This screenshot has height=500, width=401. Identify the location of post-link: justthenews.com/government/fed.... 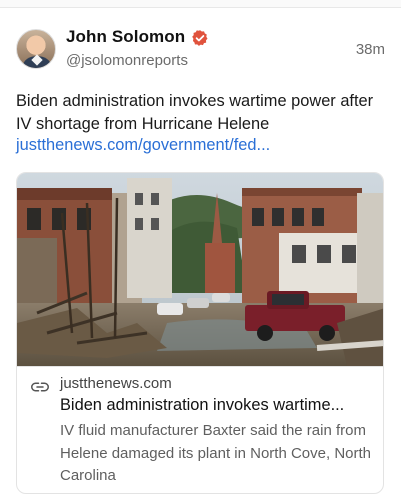
(143, 145).